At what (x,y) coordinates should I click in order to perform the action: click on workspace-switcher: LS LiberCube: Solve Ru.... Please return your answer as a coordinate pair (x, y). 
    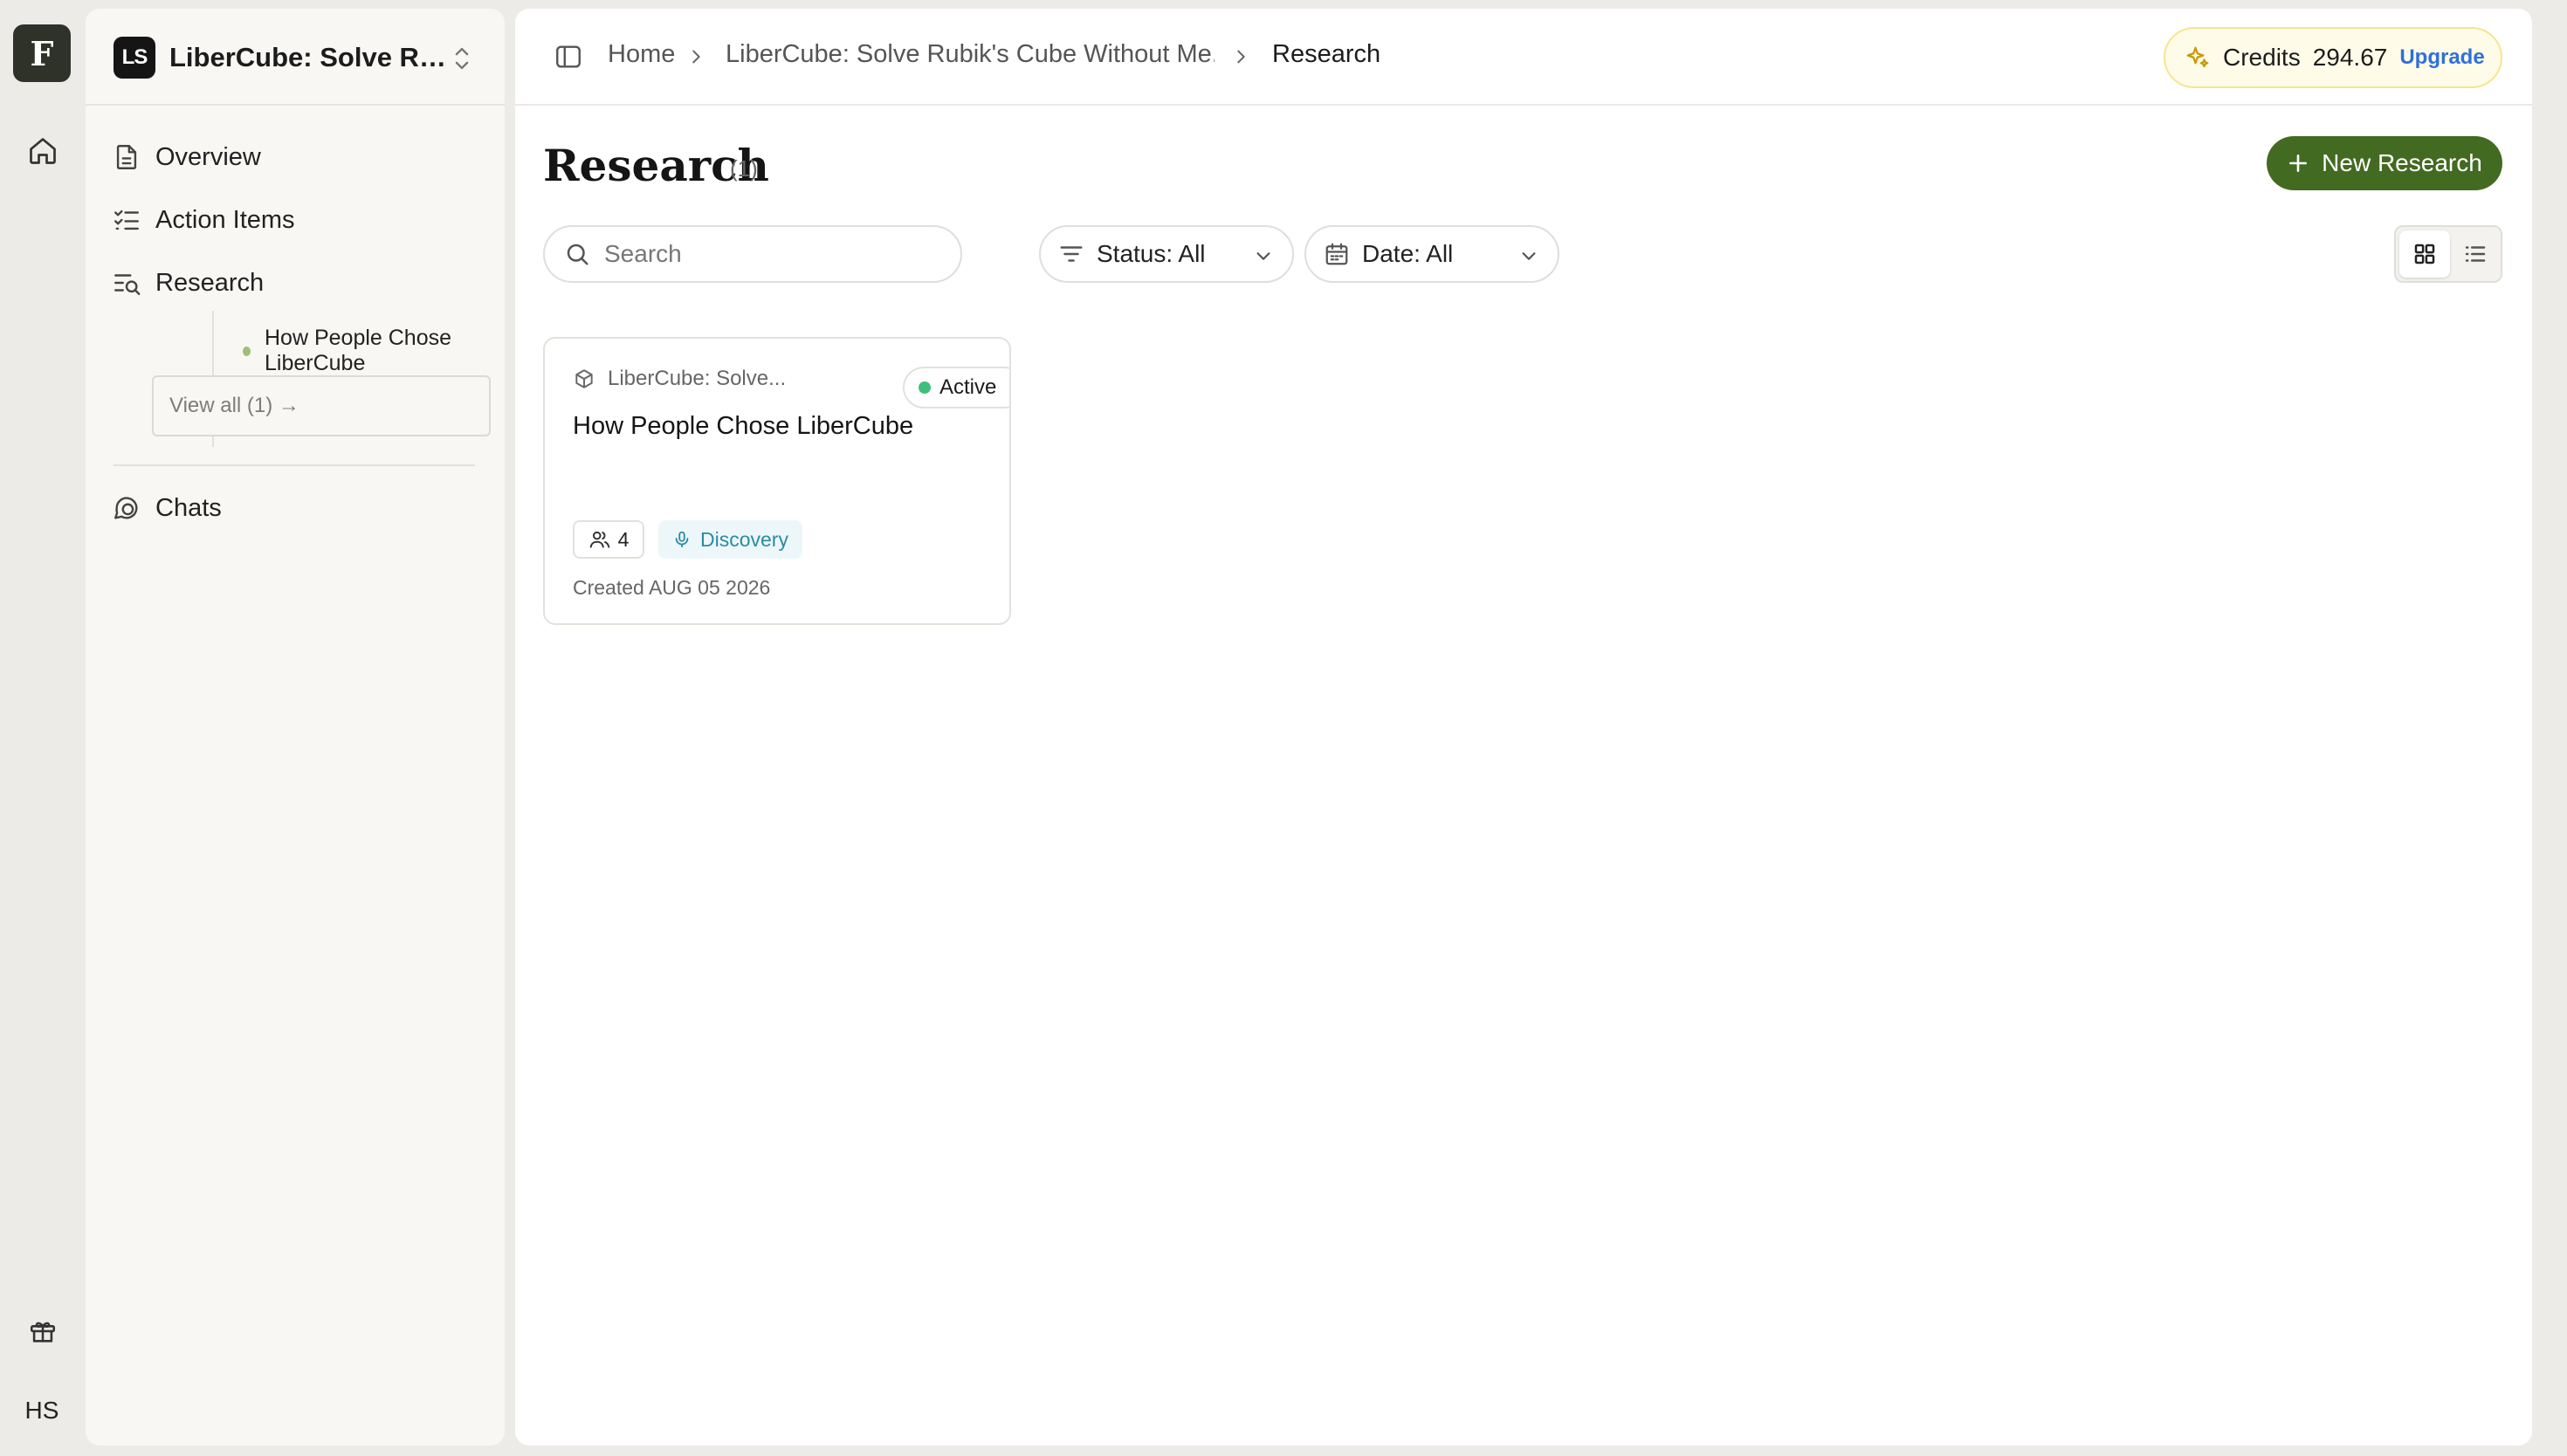
    Looking at the image, I should click on (295, 57).